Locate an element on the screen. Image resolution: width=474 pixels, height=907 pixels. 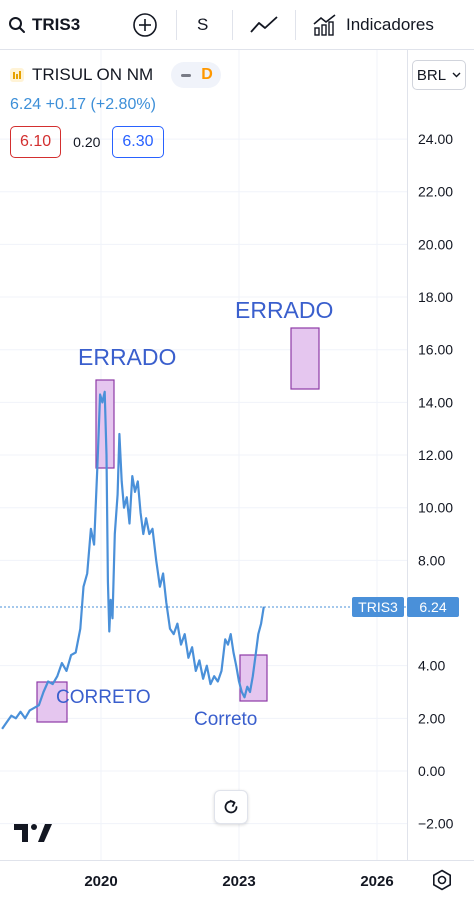
plus-circle-icon is located at coordinates (145, 25).